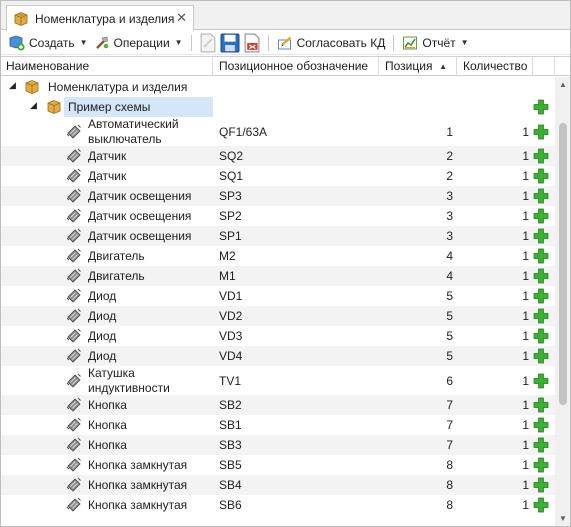 The width and height of the screenshot is (571, 527). I want to click on pdf-export-button, so click(252, 43).